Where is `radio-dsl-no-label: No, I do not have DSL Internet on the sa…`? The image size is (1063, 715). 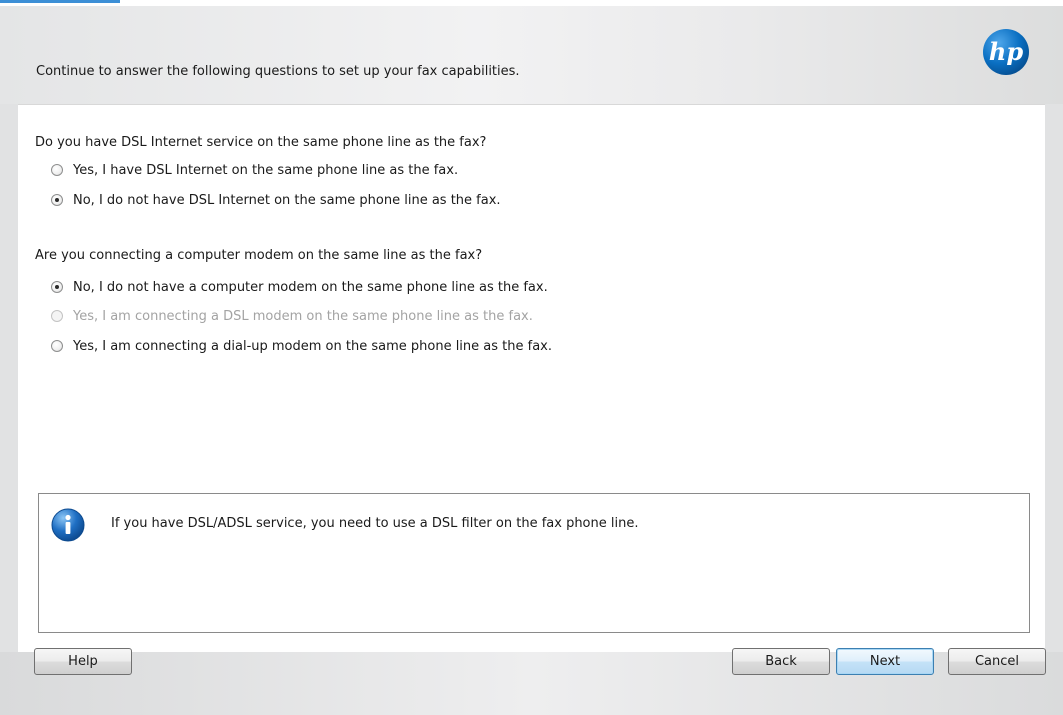 radio-dsl-no-label: No, I do not have DSL Internet on the sa… is located at coordinates (287, 200).